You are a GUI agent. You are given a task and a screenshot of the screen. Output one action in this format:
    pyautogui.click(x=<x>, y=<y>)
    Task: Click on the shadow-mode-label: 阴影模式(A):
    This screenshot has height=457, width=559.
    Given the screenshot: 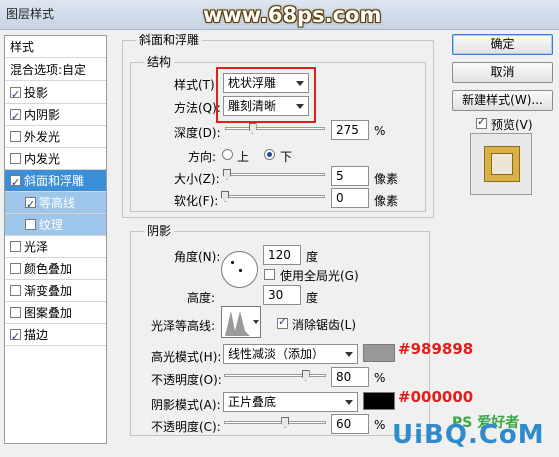 What is the action you would take?
    pyautogui.click(x=186, y=405)
    